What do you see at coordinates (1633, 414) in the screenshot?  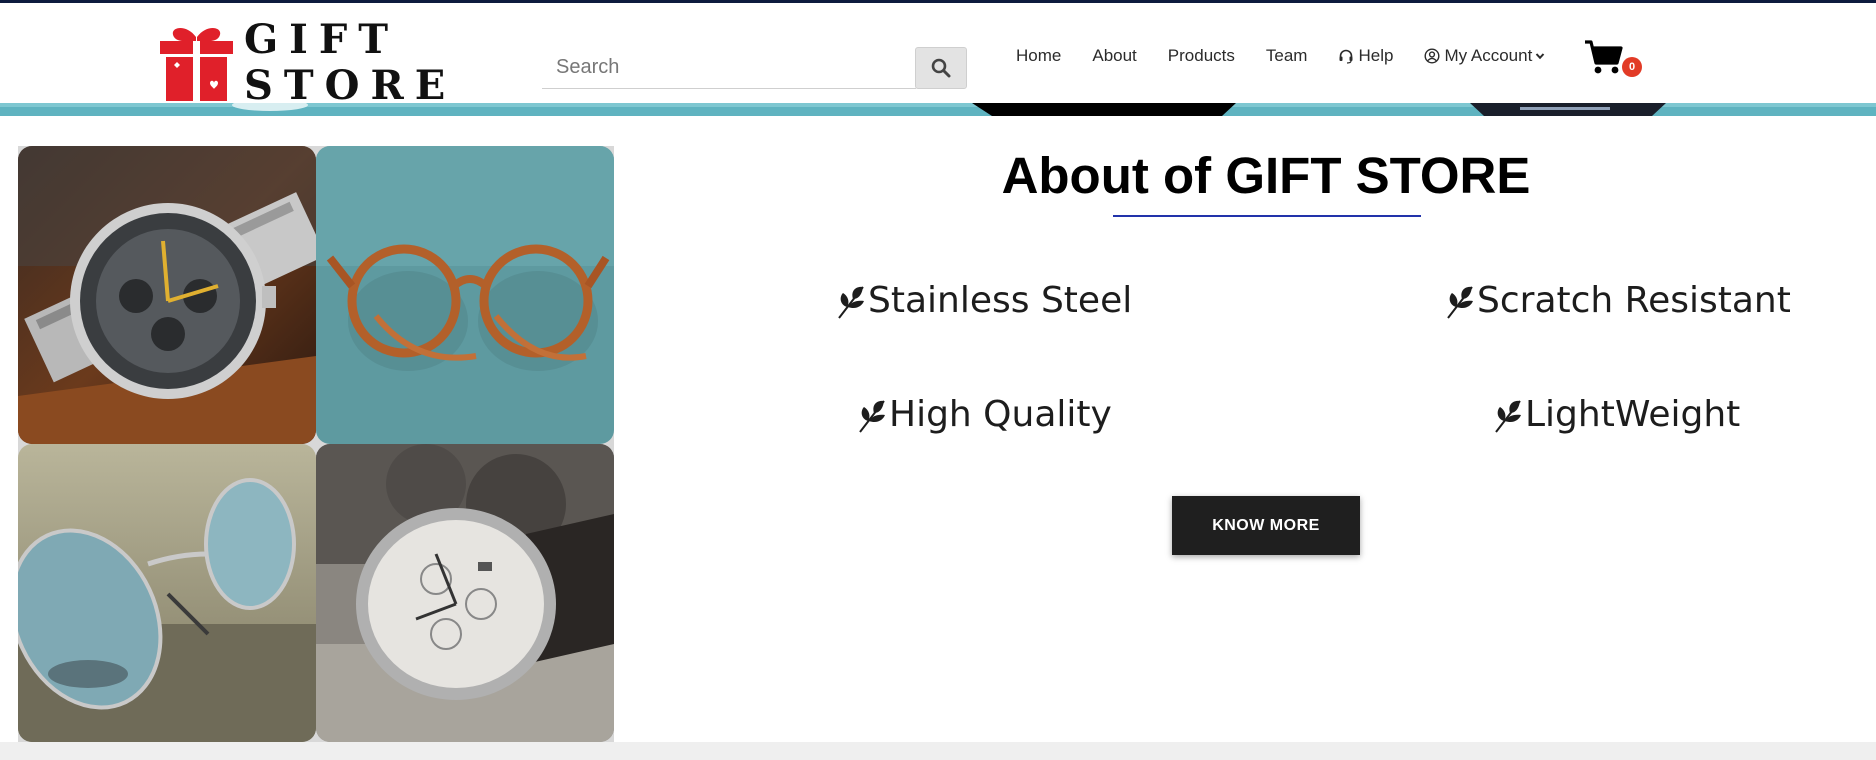 I see `feature-lightweight-label: LightWeight` at bounding box center [1633, 414].